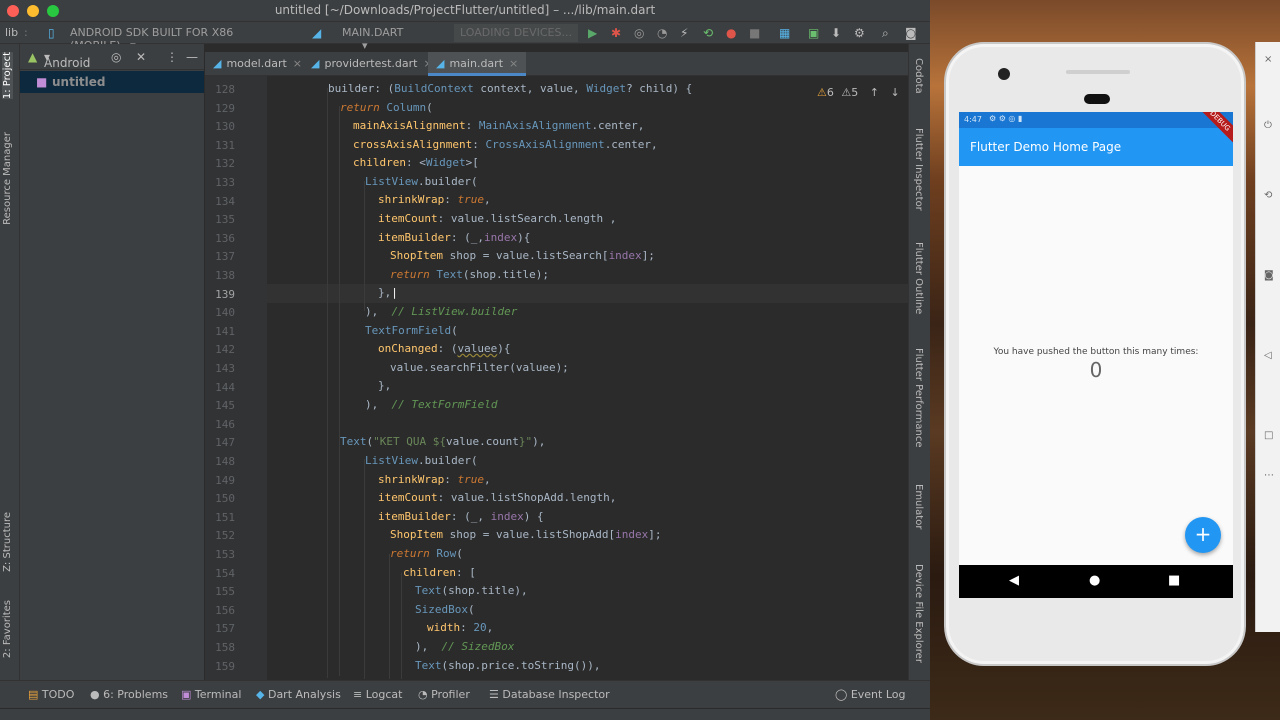  I want to click on code-line-132: children: <Widget>[, so click(416, 162).